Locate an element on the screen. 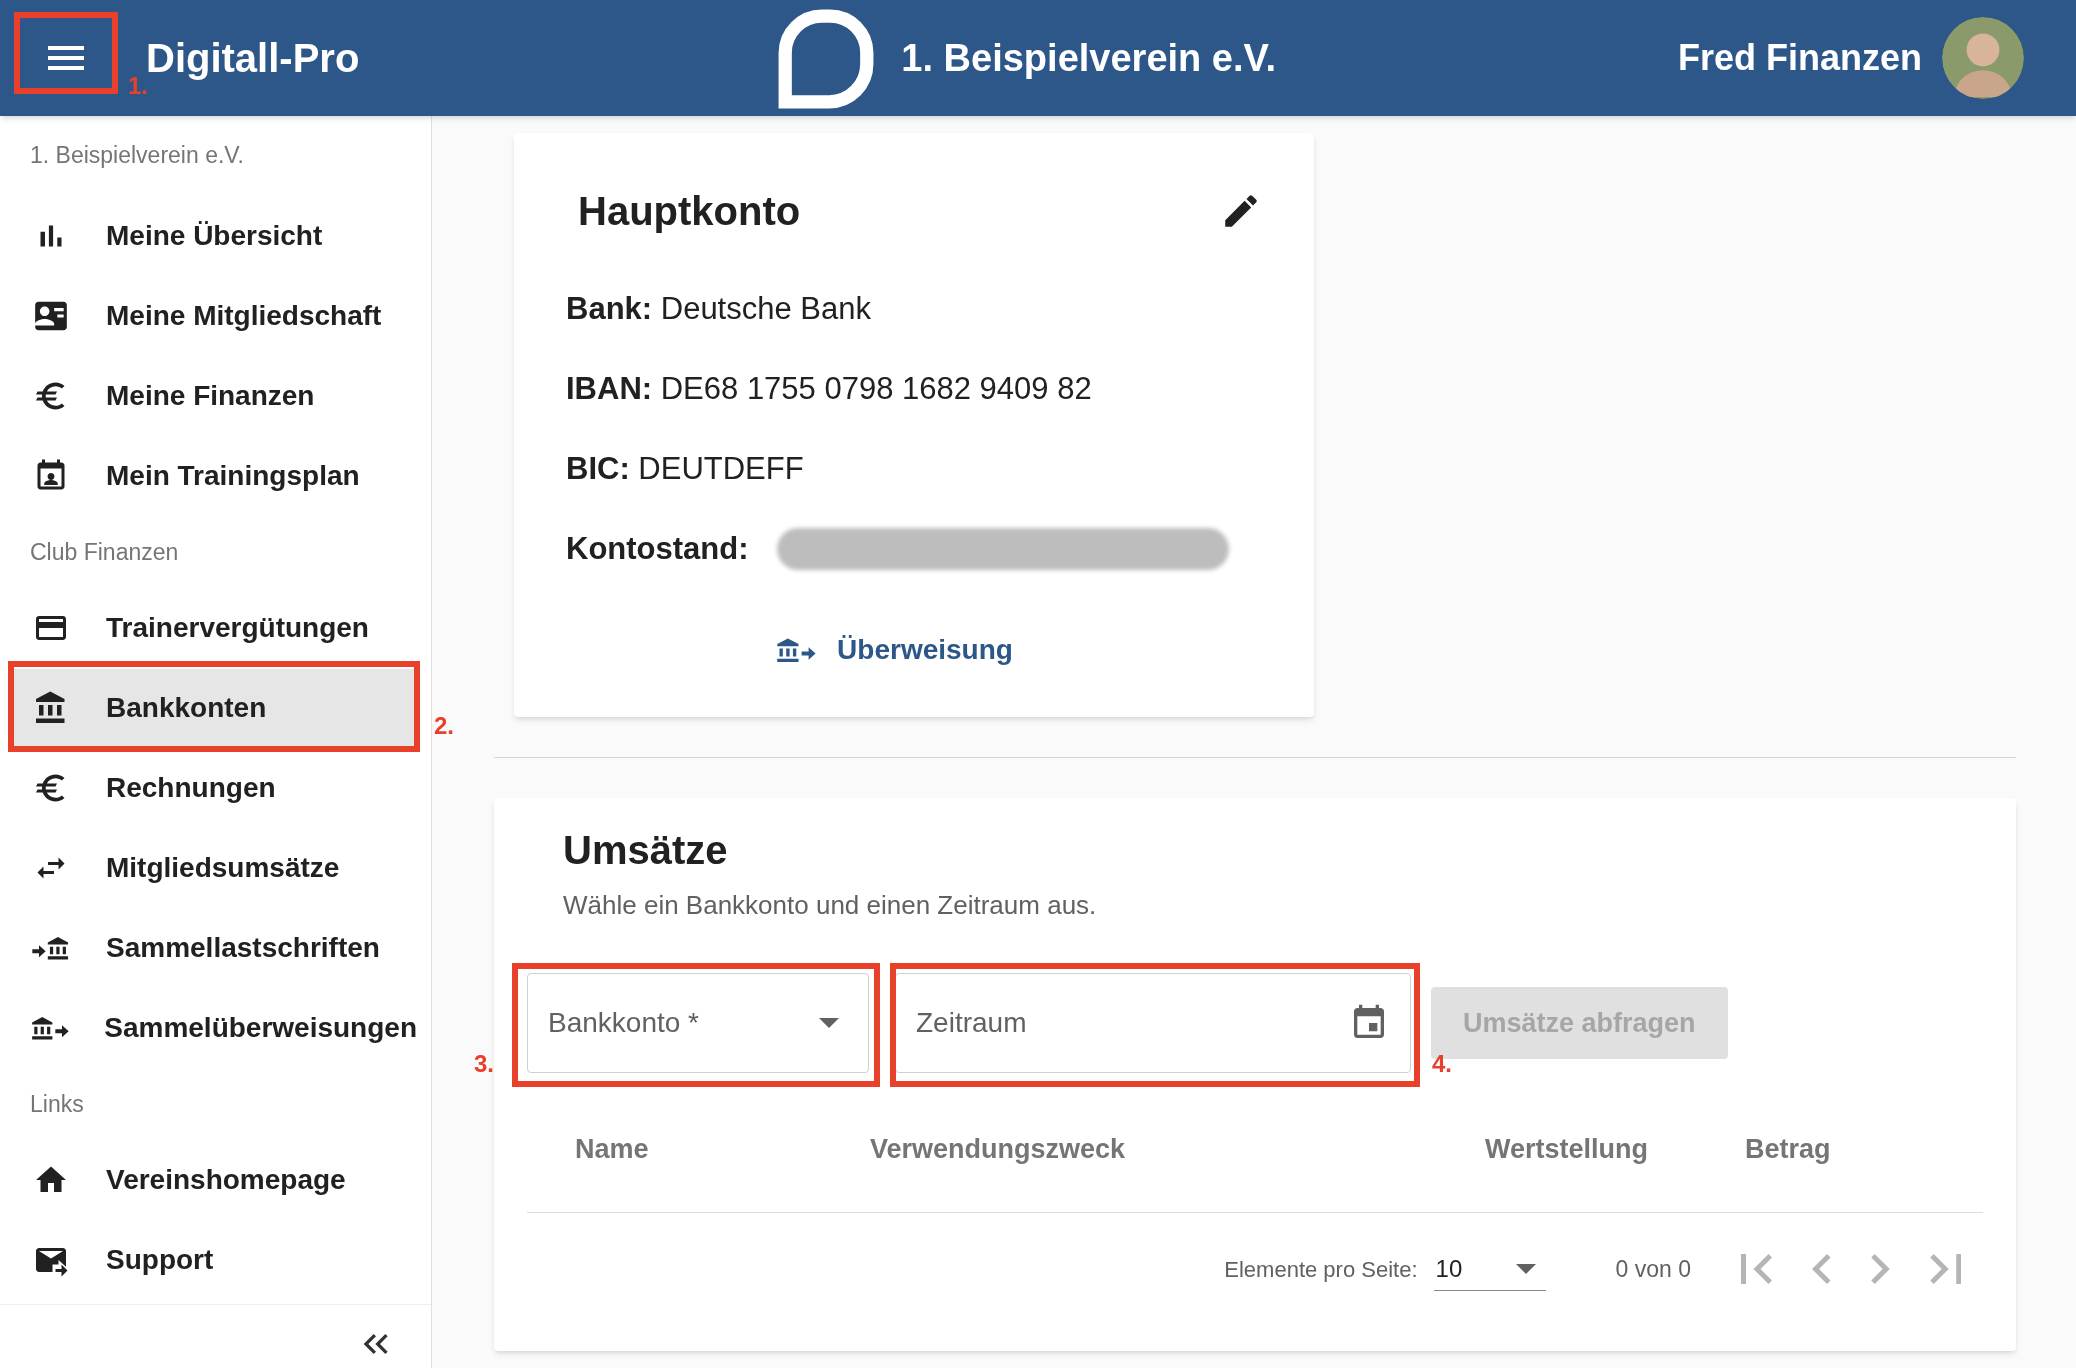  card-subtitle: Wähle ein Bankkonto und einen Zeitraum aus. is located at coordinates (830, 905).